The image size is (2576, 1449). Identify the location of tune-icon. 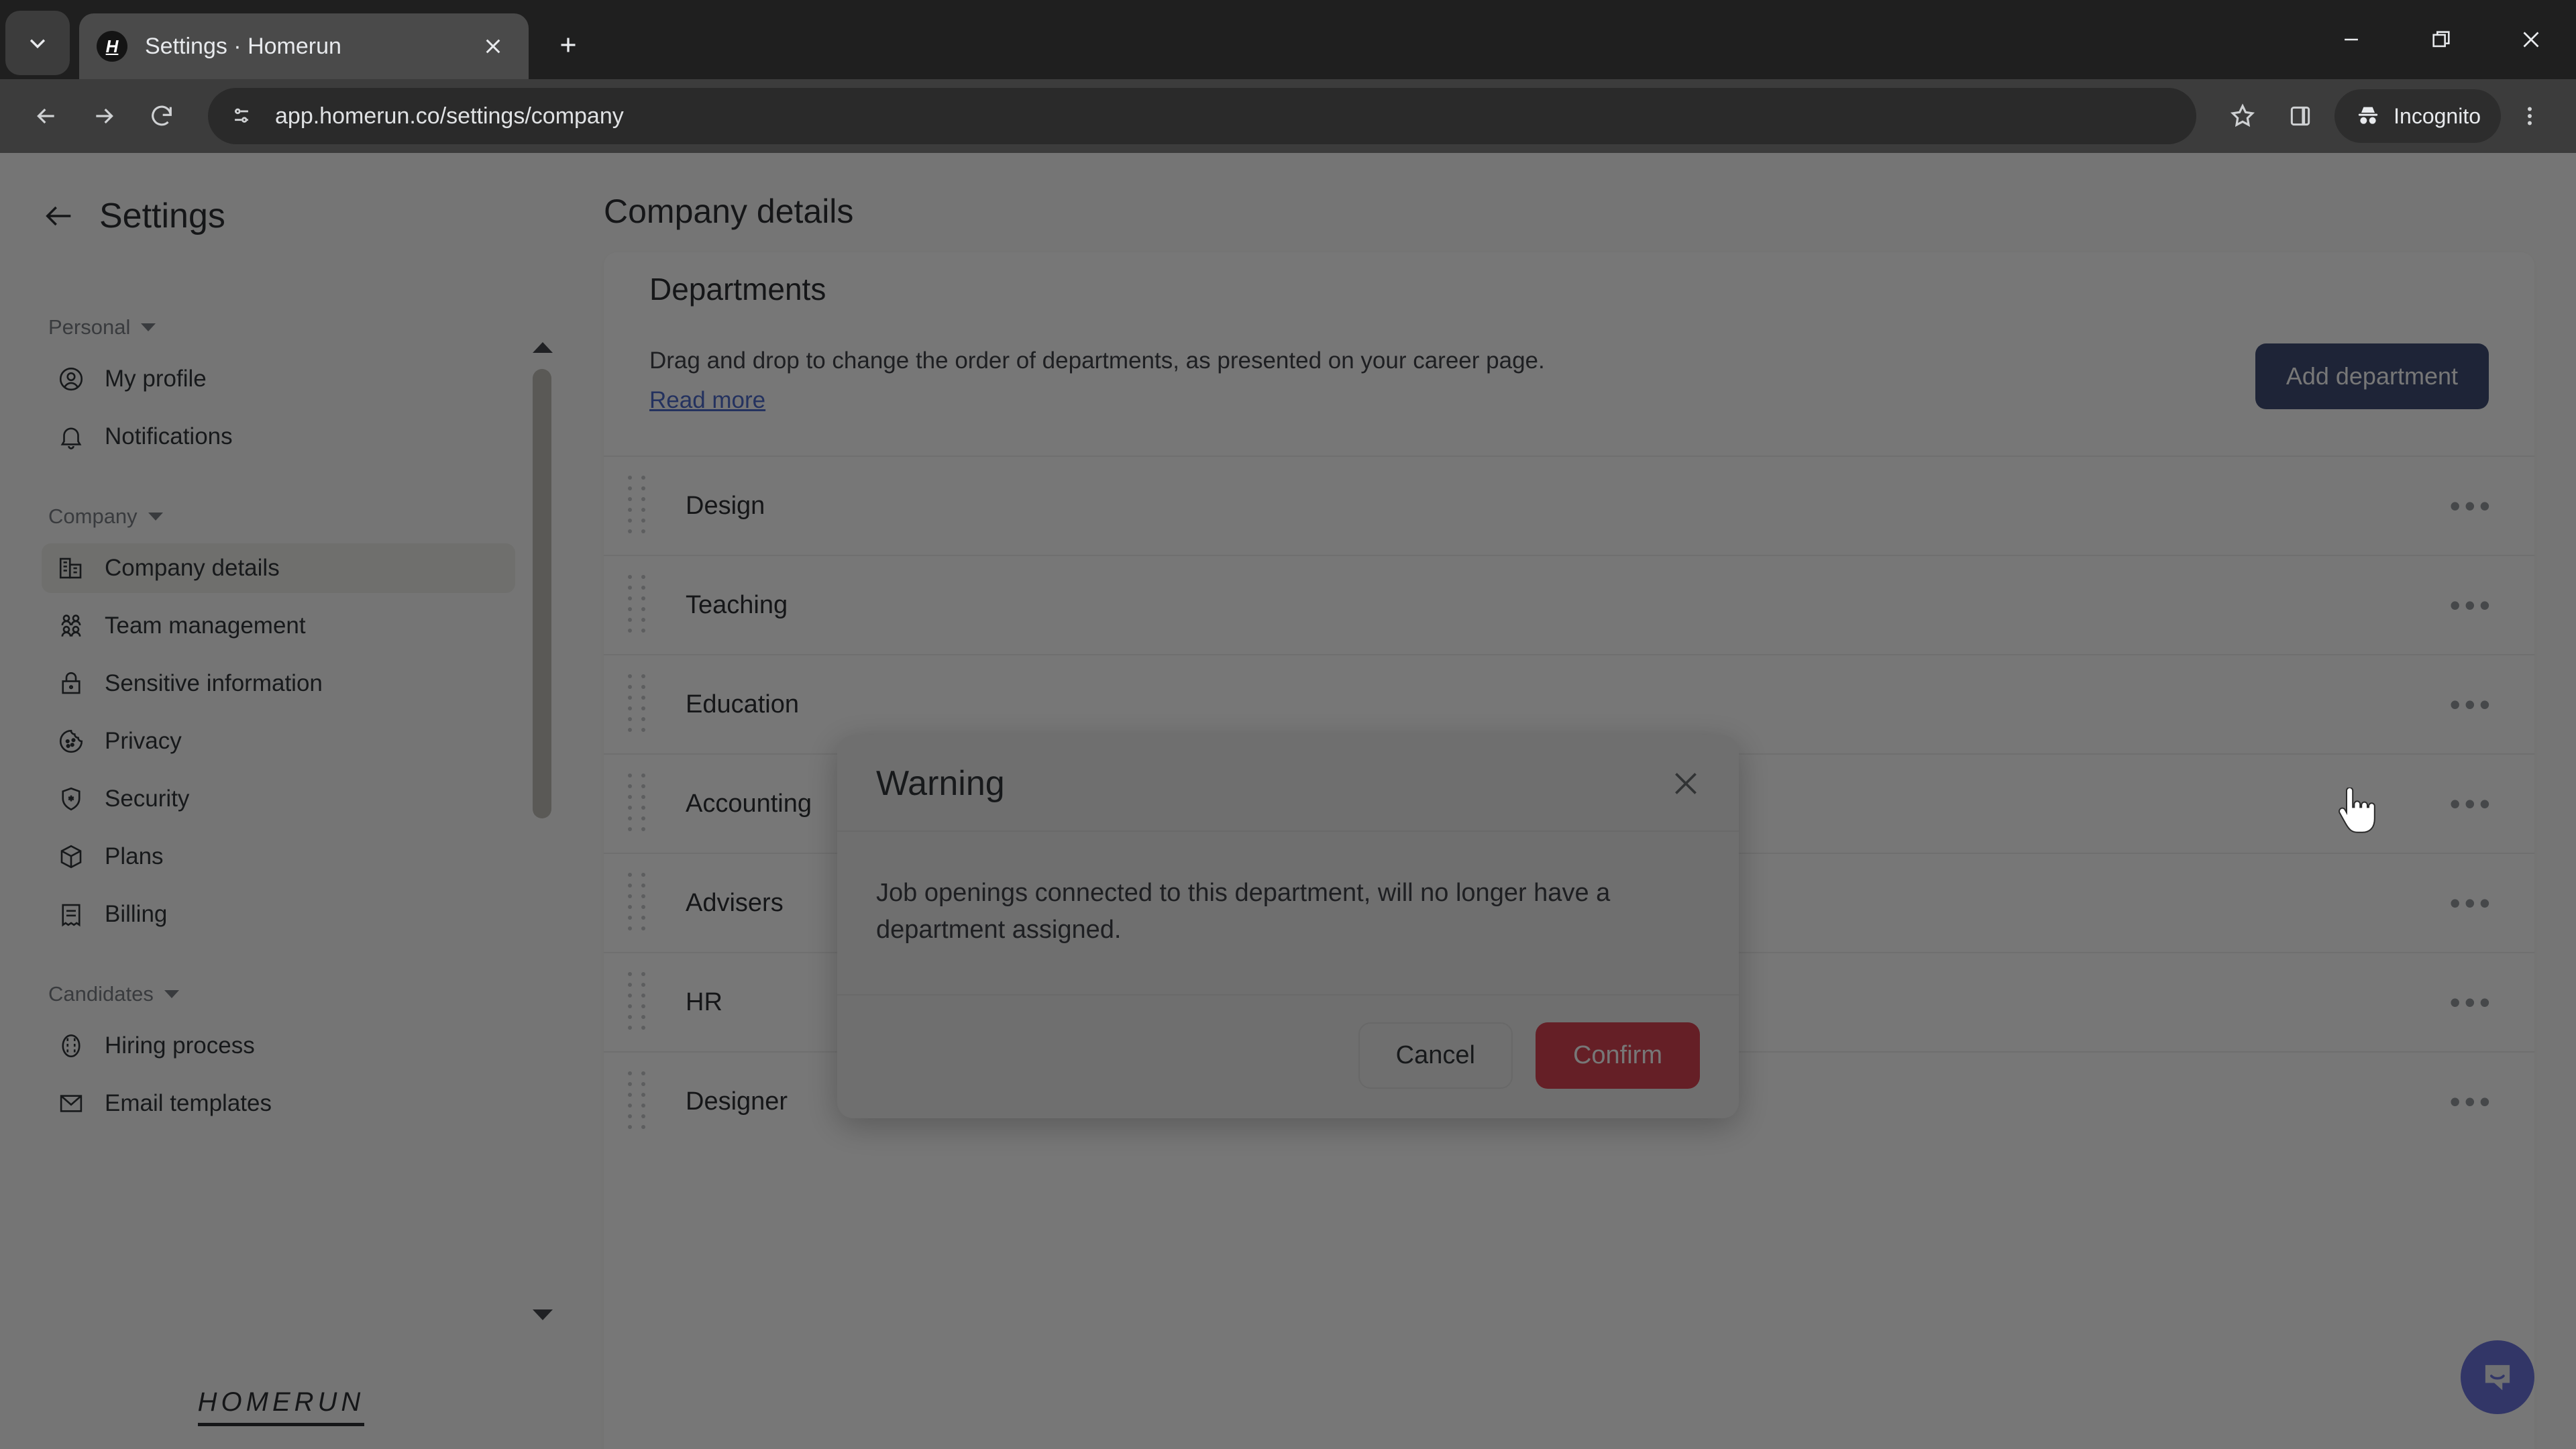
(241, 115).